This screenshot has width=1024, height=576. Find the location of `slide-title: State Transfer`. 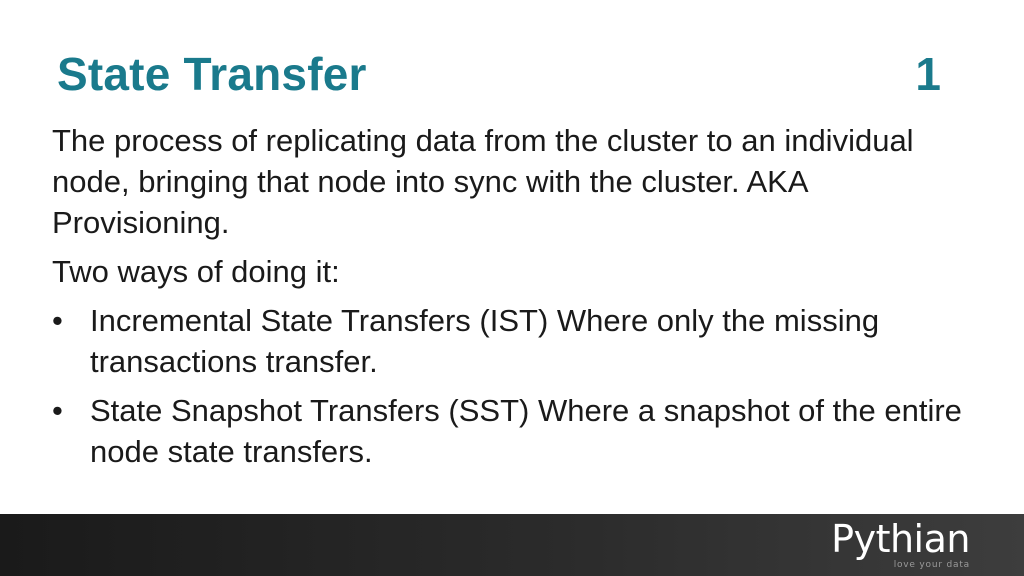

slide-title: State Transfer is located at coordinates (212, 74).